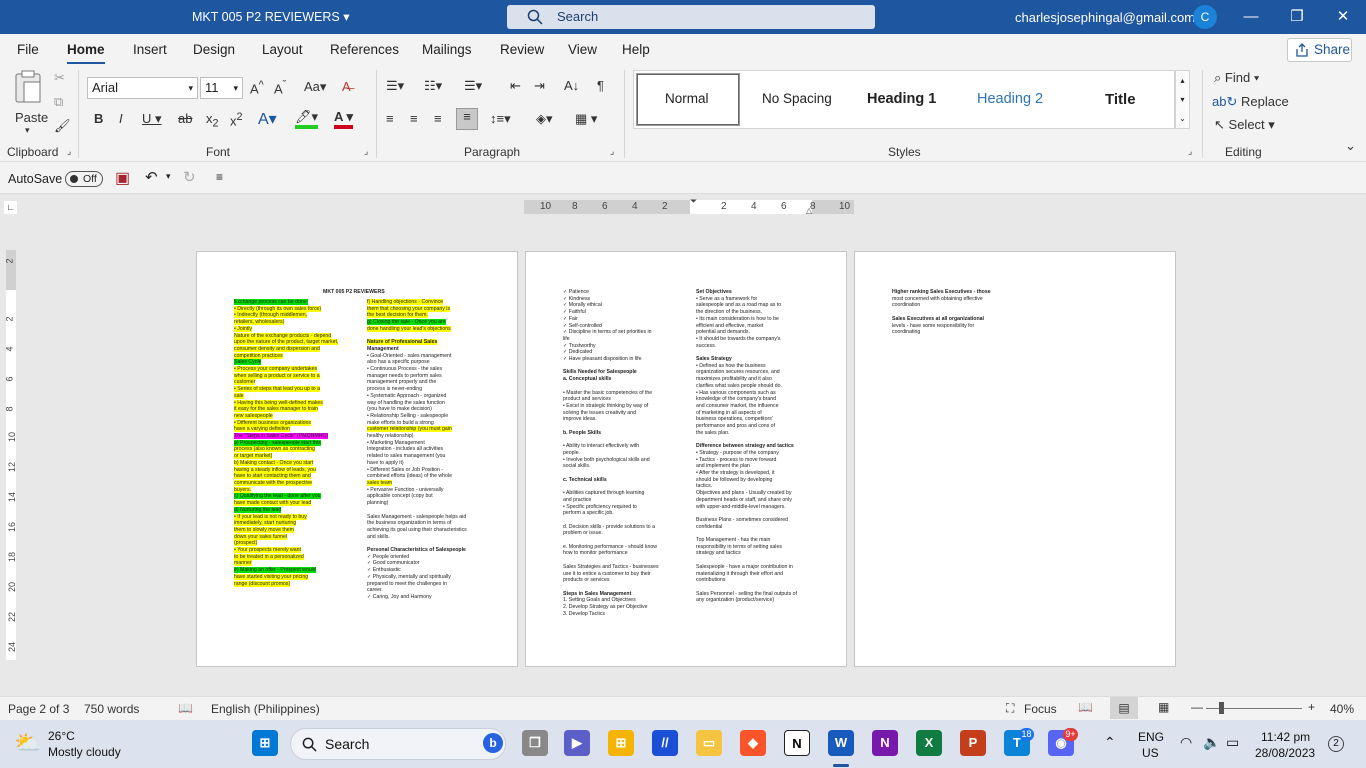 The width and height of the screenshot is (1366, 768). What do you see at coordinates (1232, 742) in the screenshot?
I see `battery-icon: ▭` at bounding box center [1232, 742].